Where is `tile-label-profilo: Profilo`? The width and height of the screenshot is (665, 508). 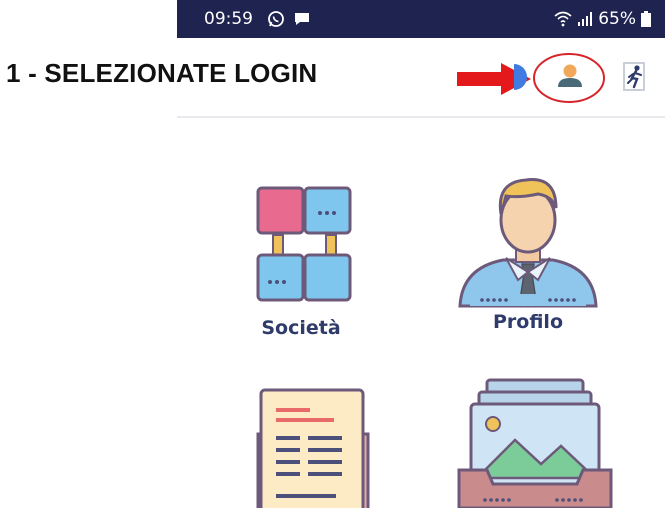
tile-label-profilo: Profilo is located at coordinates (528, 322).